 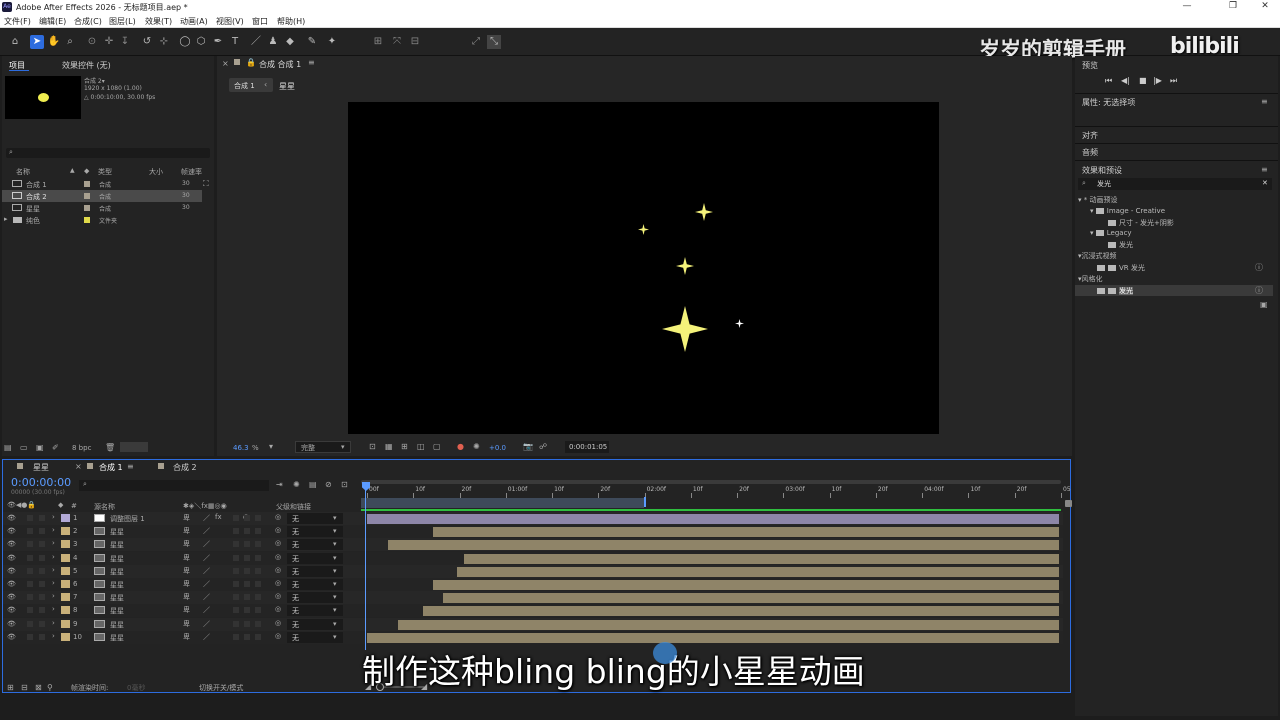 What do you see at coordinates (54, 42) in the screenshot?
I see `hand-tool-icon: ✋` at bounding box center [54, 42].